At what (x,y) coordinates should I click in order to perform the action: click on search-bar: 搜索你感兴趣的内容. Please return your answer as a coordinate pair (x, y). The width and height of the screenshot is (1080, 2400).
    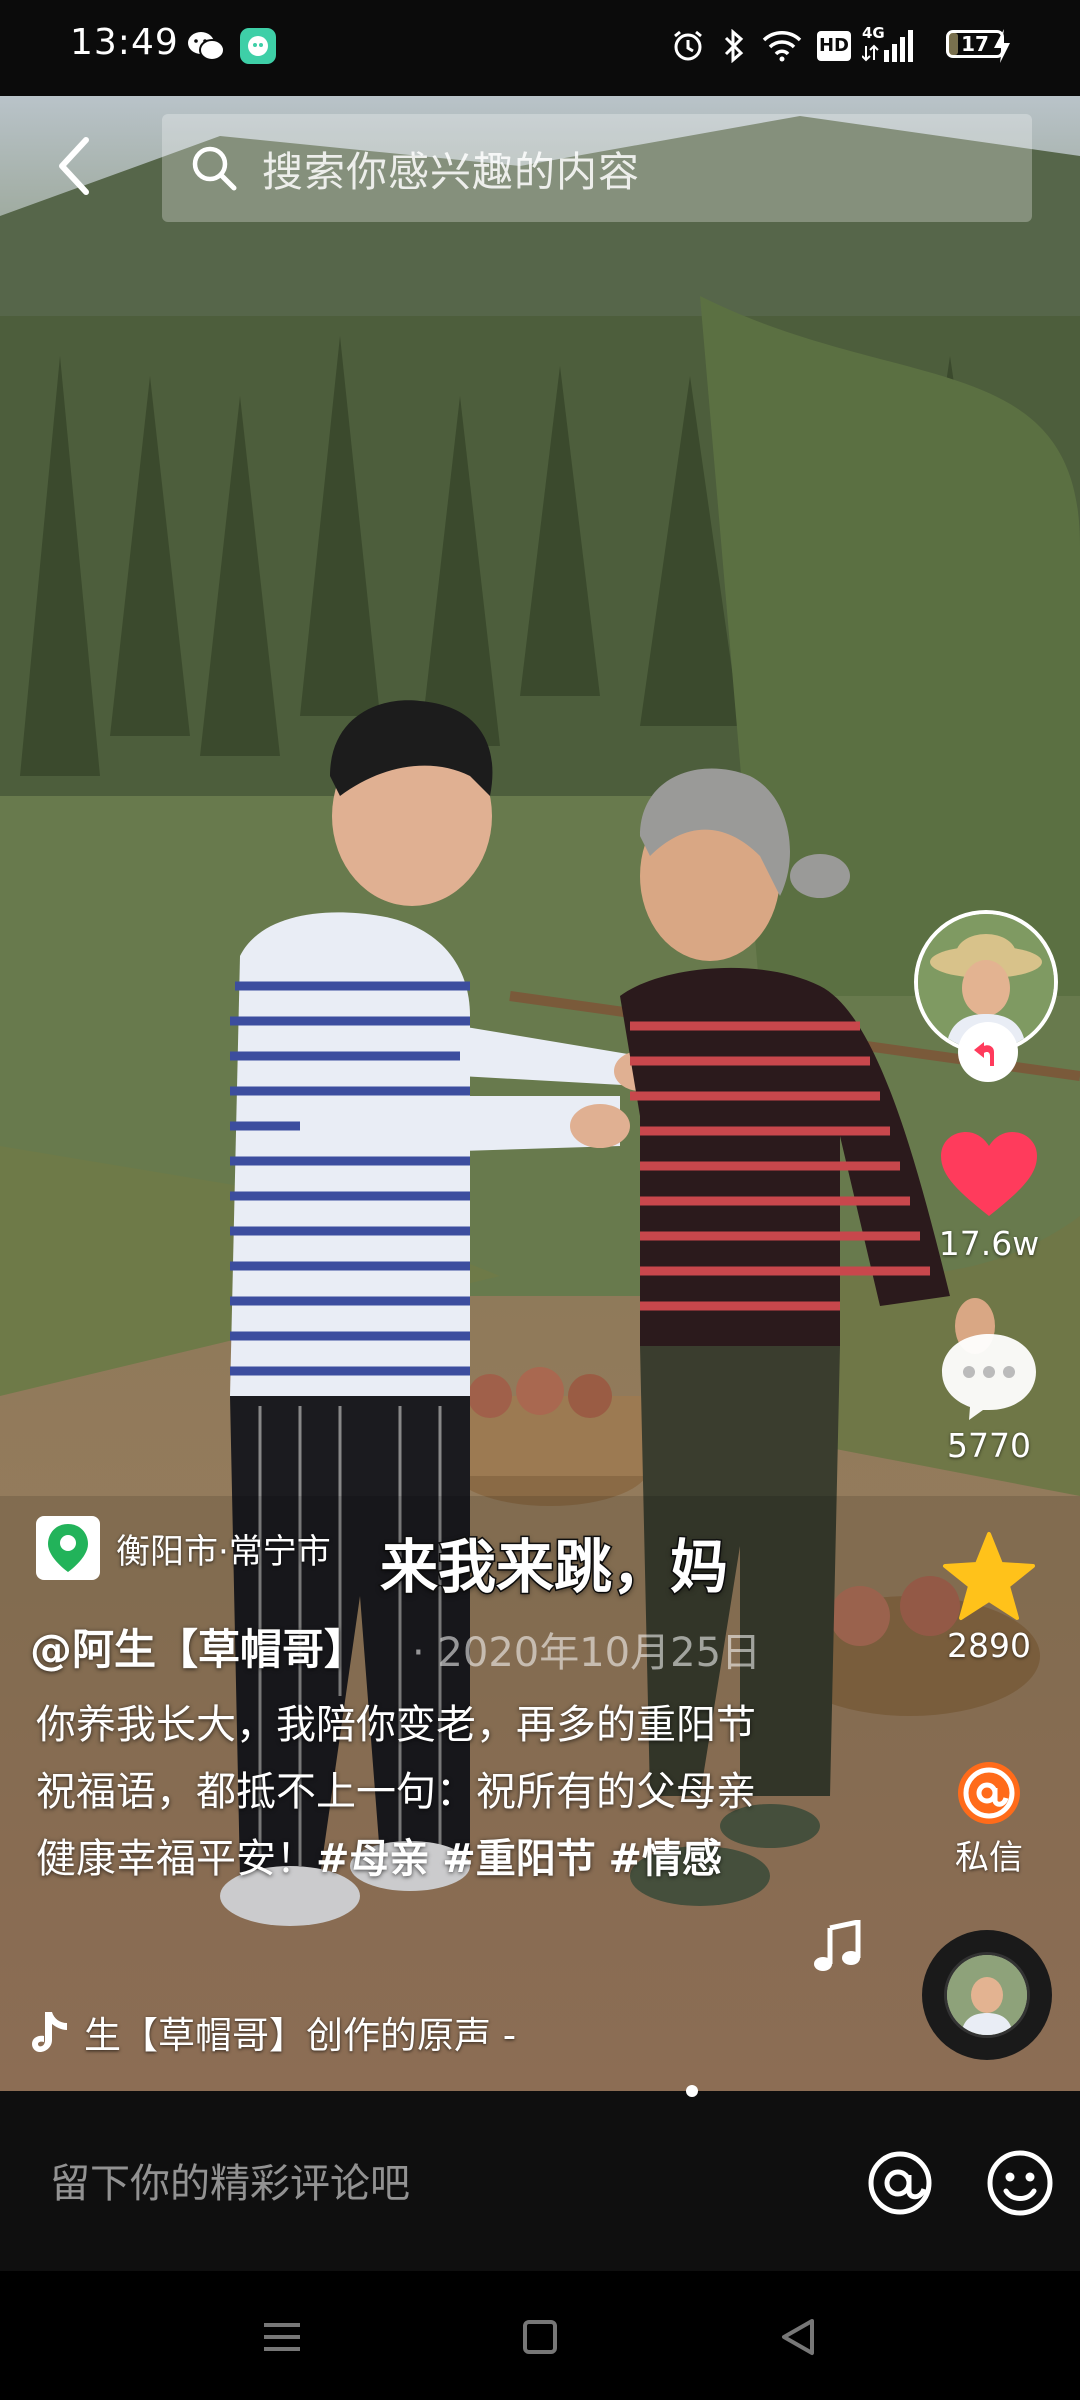
    Looking at the image, I should click on (597, 168).